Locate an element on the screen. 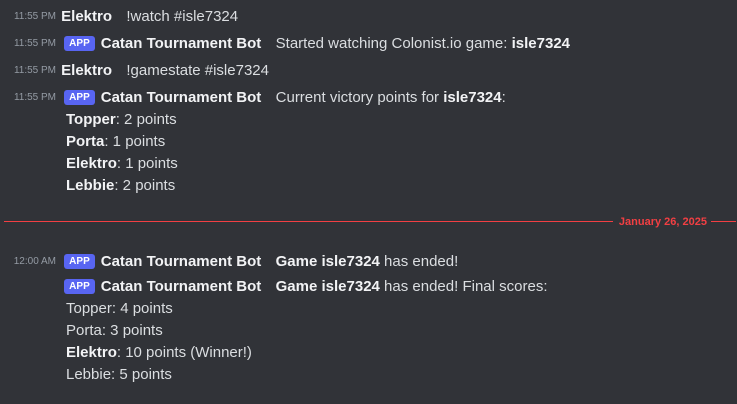 This screenshot has width=737, height=404. score-line: Lebbie: 5 points is located at coordinates (119, 375).